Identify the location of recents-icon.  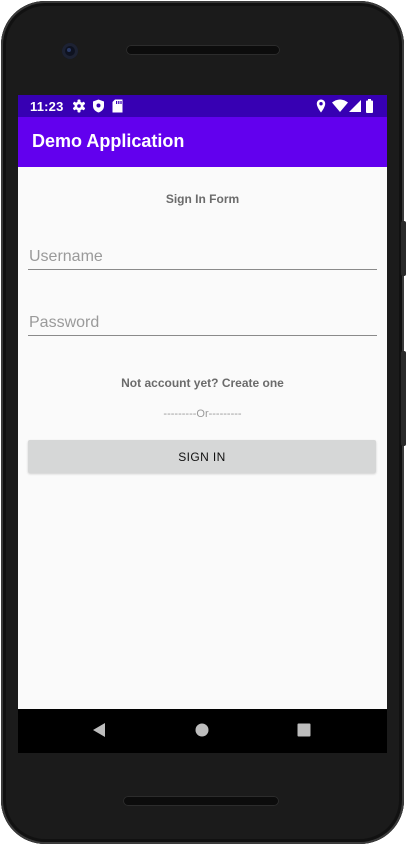
(304, 730).